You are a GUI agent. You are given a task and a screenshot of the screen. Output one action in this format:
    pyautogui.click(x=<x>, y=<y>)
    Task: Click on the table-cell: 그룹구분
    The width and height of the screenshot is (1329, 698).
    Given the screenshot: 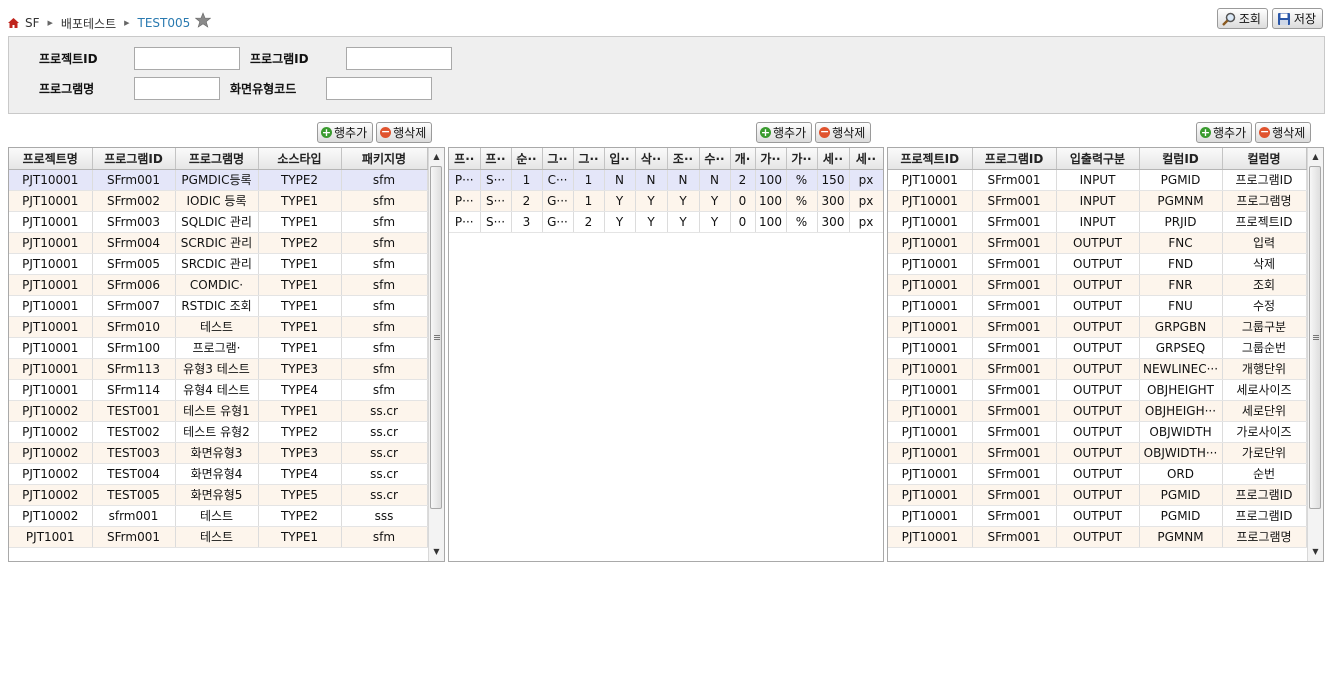 What is the action you would take?
    pyautogui.click(x=1264, y=327)
    